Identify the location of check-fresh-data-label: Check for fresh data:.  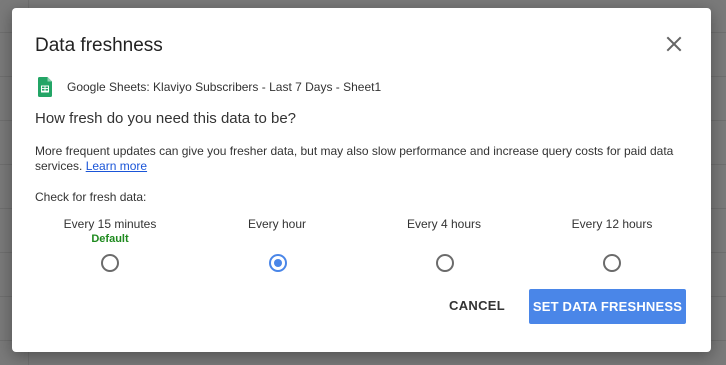
(91, 197).